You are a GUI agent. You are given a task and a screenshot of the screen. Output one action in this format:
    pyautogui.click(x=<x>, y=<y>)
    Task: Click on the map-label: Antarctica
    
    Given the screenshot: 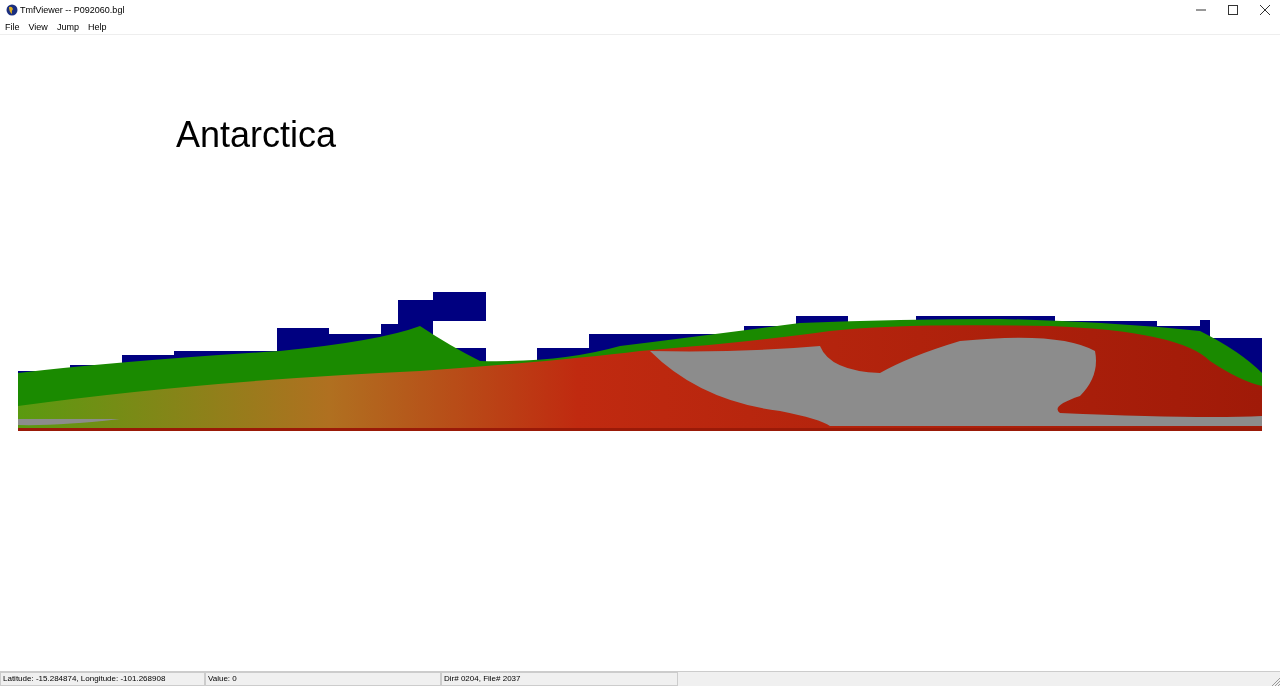 What is the action you would take?
    pyautogui.click(x=256, y=135)
    